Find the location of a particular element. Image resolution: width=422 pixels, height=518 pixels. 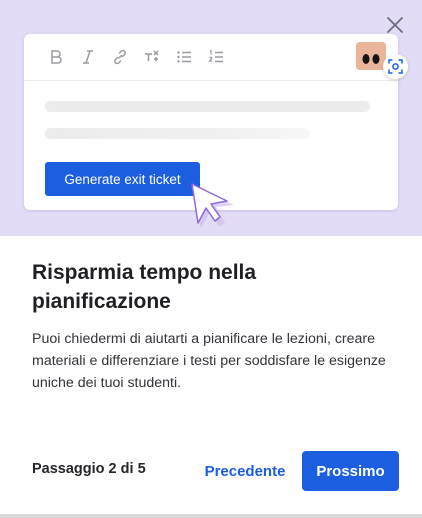

screen-capture-button is located at coordinates (395, 66).